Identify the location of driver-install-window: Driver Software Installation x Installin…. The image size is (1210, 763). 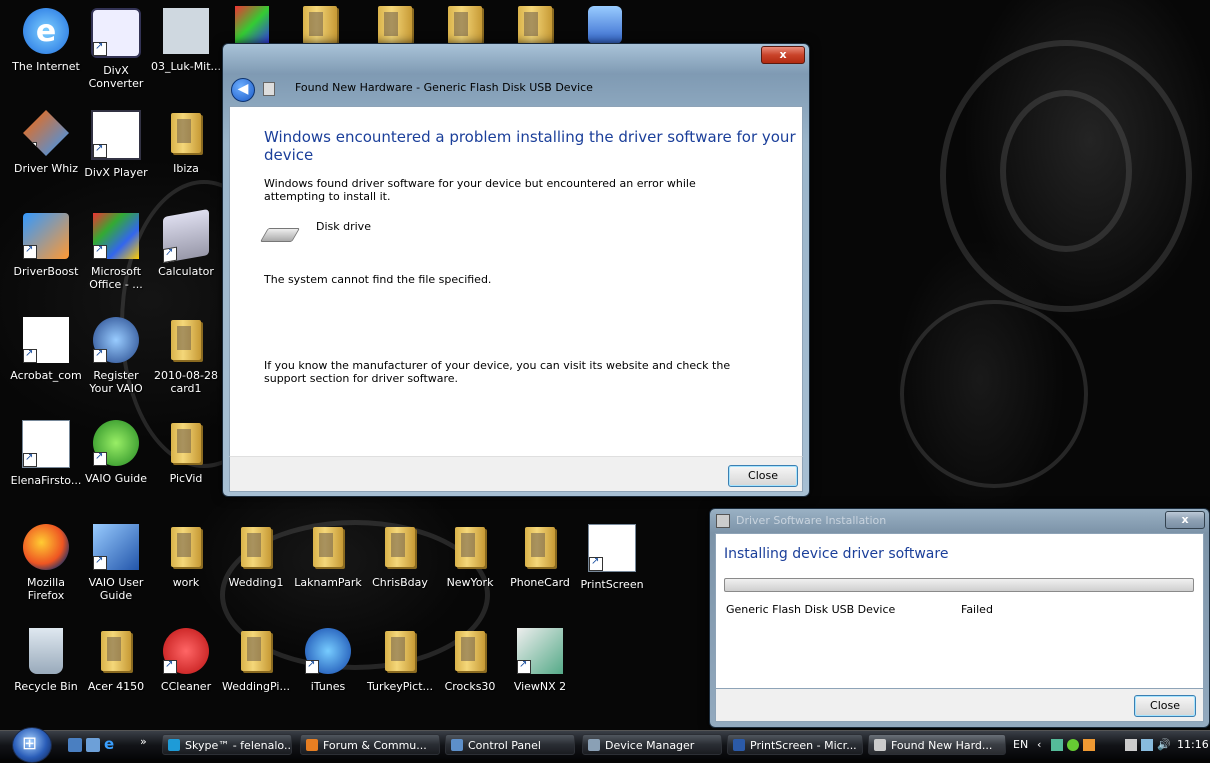
(959, 618).